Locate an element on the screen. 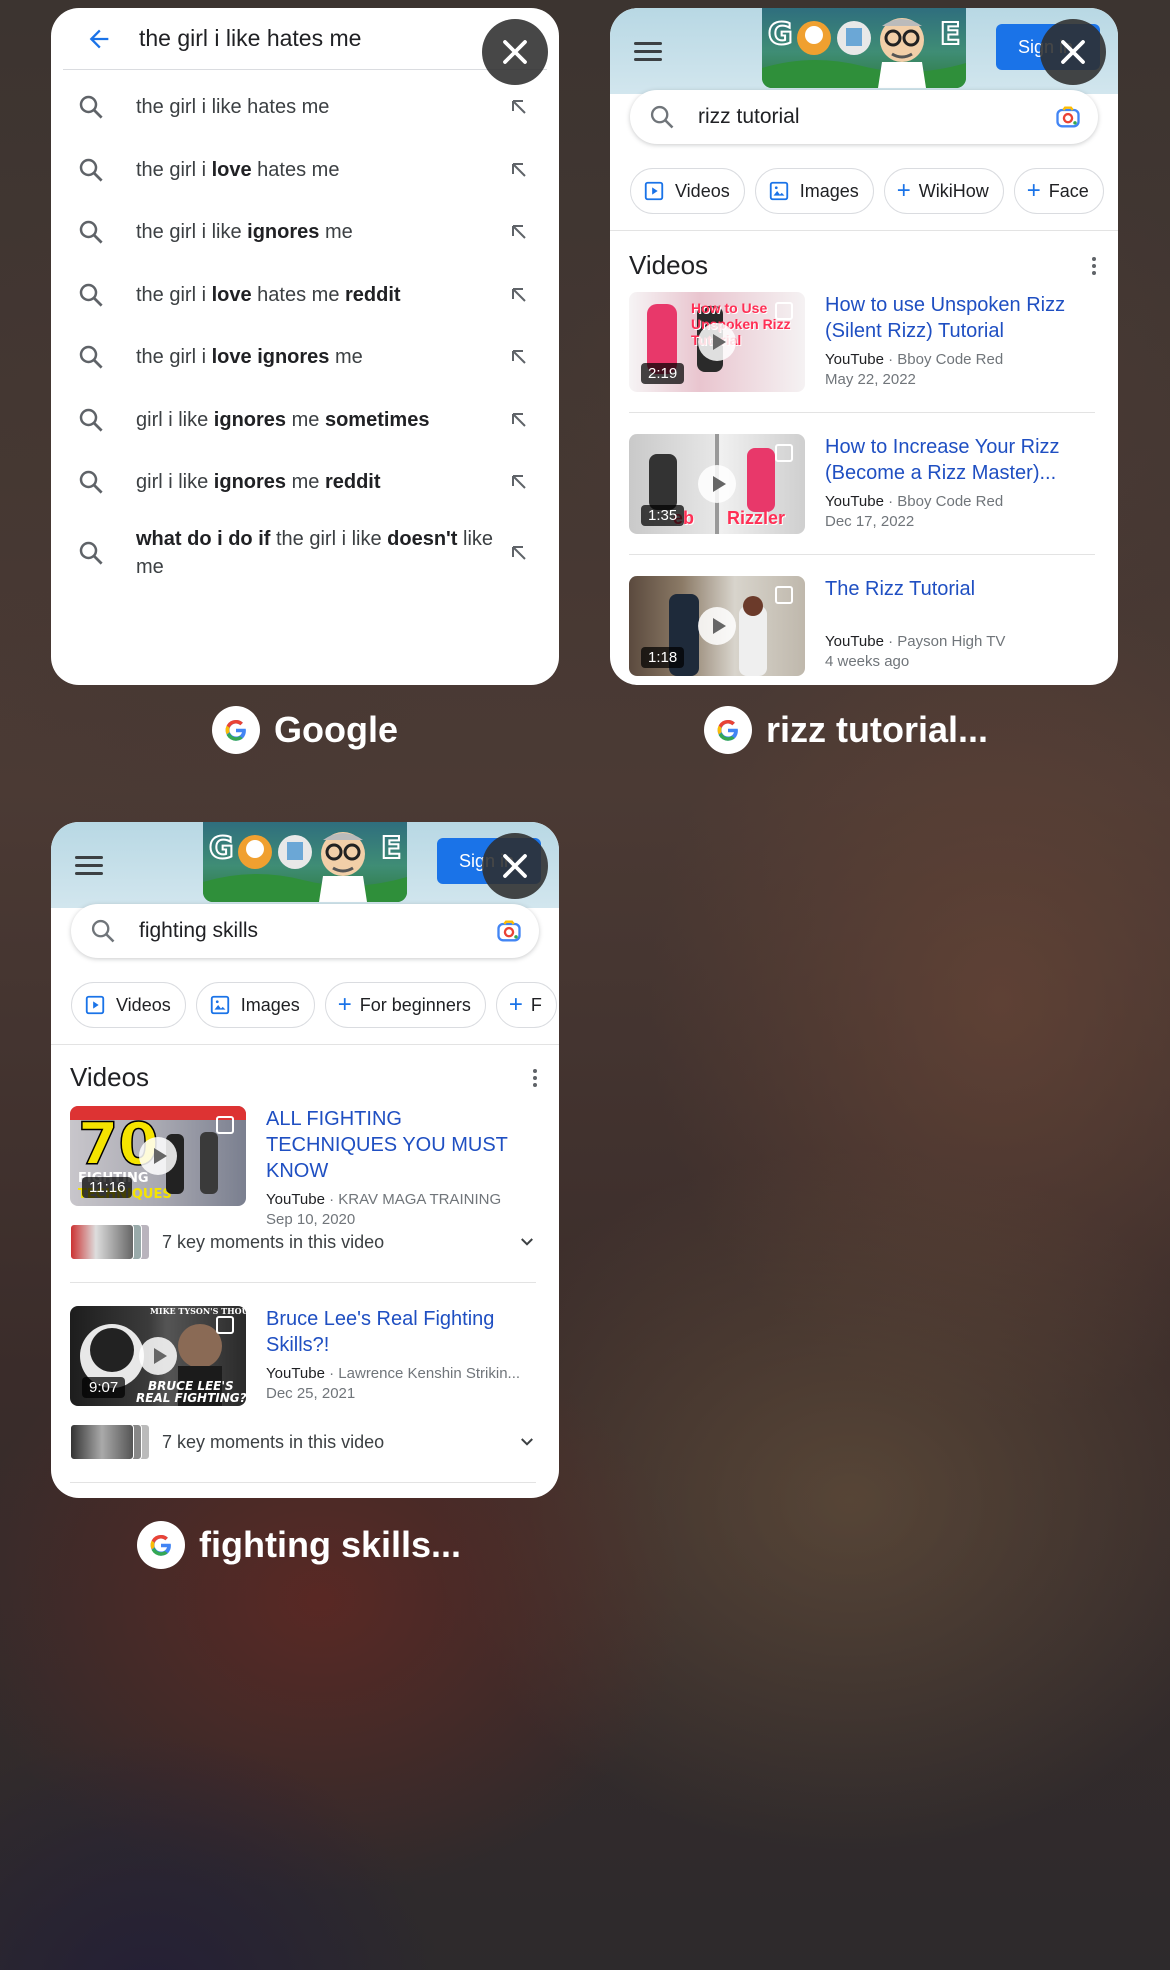 The height and width of the screenshot is (1970, 1170). video-title: The Rizz Tutorial is located at coordinates (960, 589).